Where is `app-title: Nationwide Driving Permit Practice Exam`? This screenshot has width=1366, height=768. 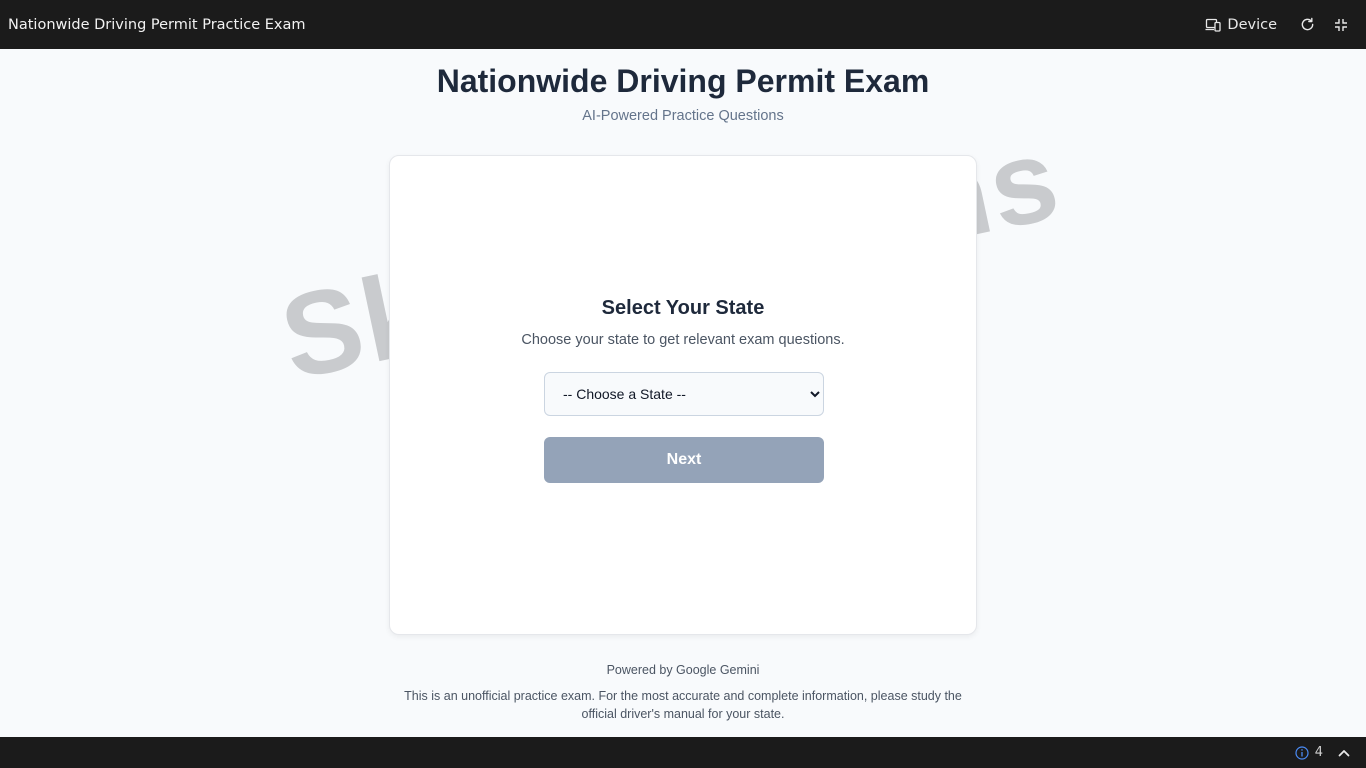 app-title: Nationwide Driving Permit Practice Exam is located at coordinates (157, 24).